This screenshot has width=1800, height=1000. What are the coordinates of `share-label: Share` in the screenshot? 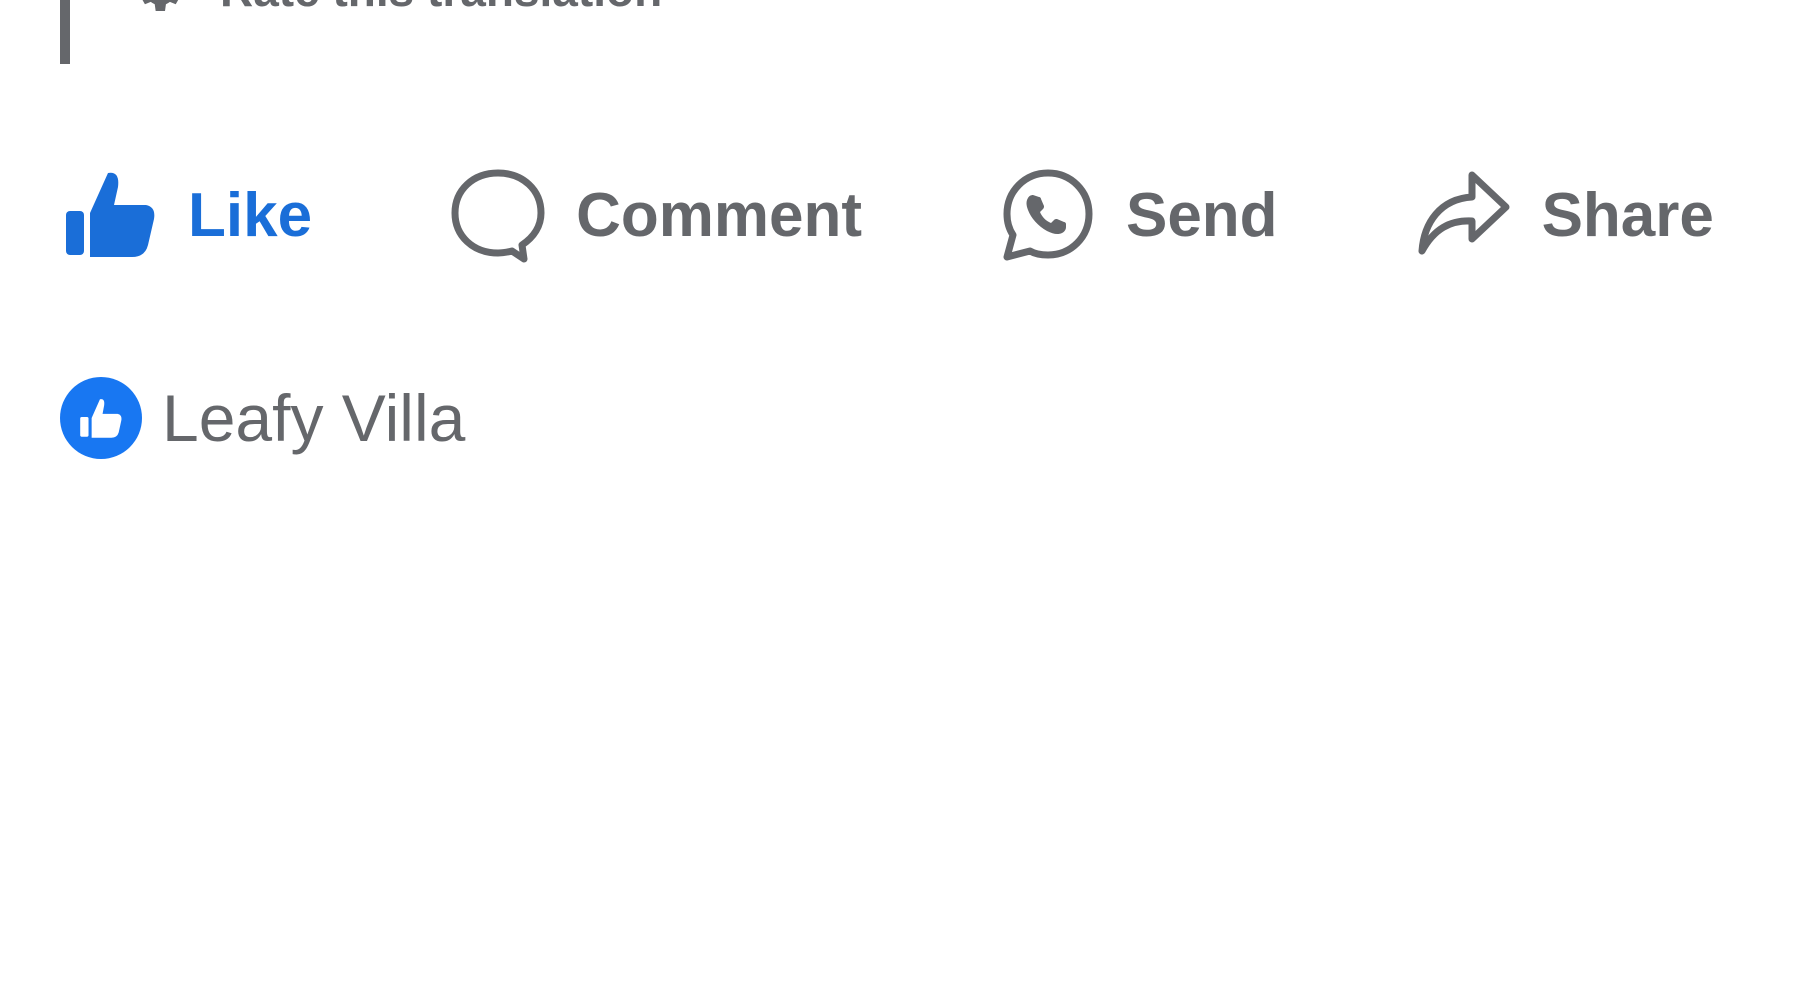 It's located at (1627, 215).